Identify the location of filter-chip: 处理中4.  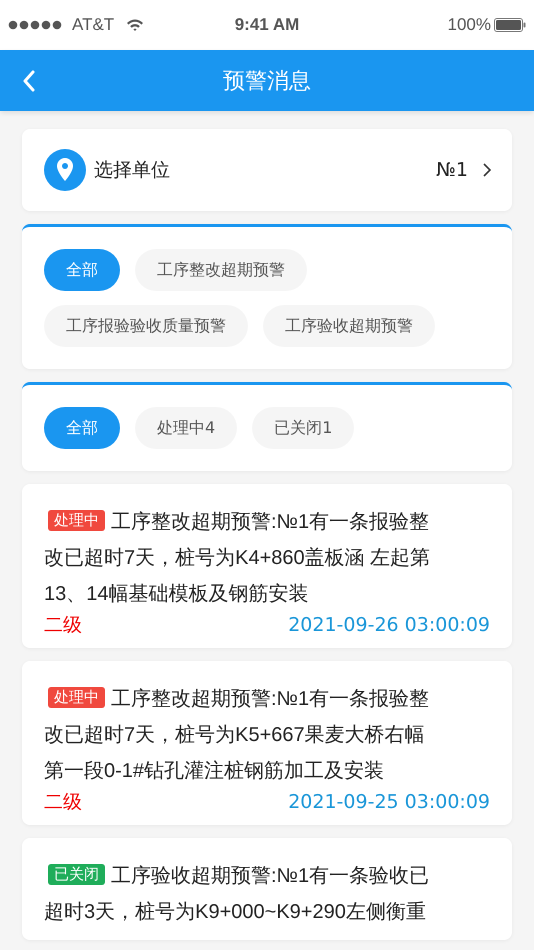
(186, 428).